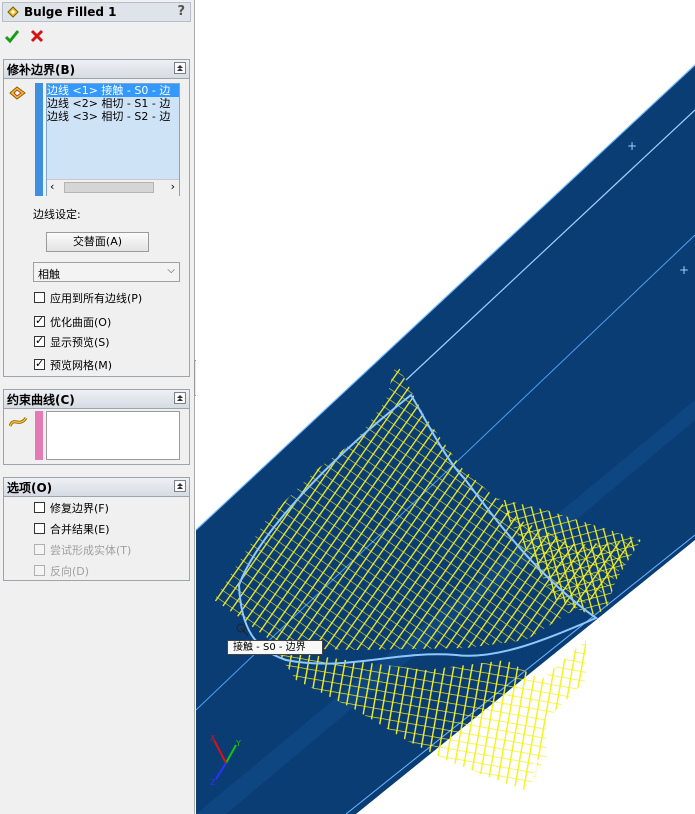 Image resolution: width=695 pixels, height=814 pixels. What do you see at coordinates (275, 647) in the screenshot?
I see `edge-tooltip: 接触 - S0 - 边界` at bounding box center [275, 647].